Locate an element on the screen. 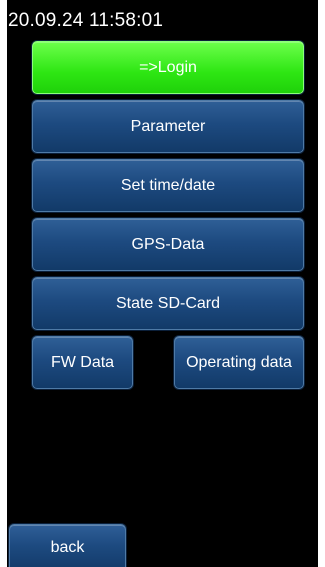 The width and height of the screenshot is (325, 567). gps-data-button-label: GPS-Data is located at coordinates (168, 244).